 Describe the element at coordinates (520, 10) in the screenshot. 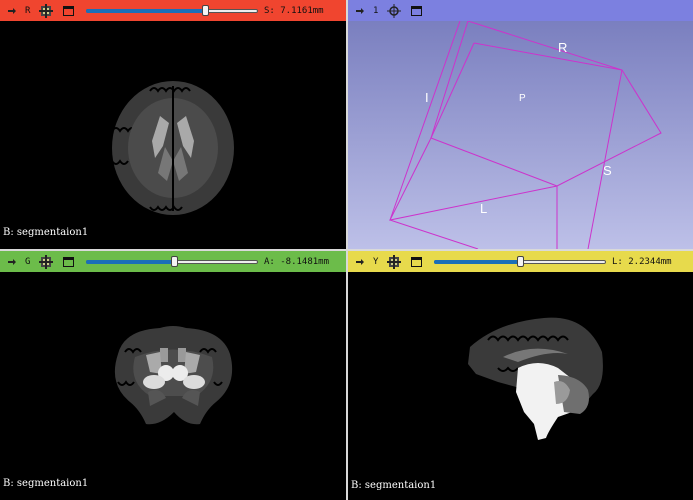

I see `3d-view-controller: 1` at that location.